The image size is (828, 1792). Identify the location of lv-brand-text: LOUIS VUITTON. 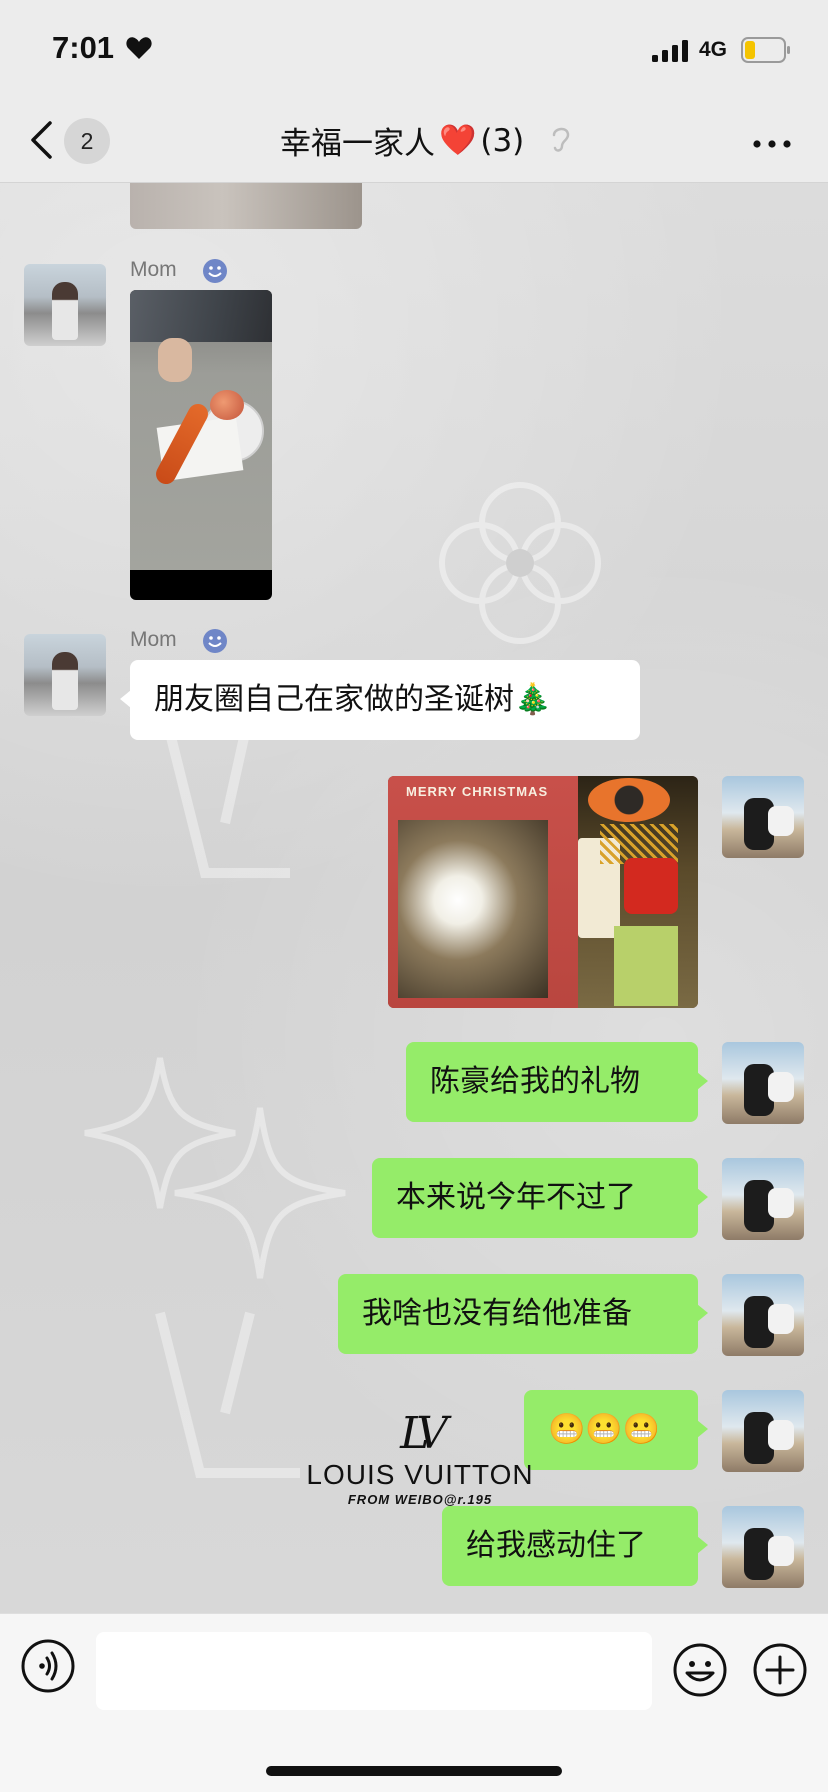
(420, 1474).